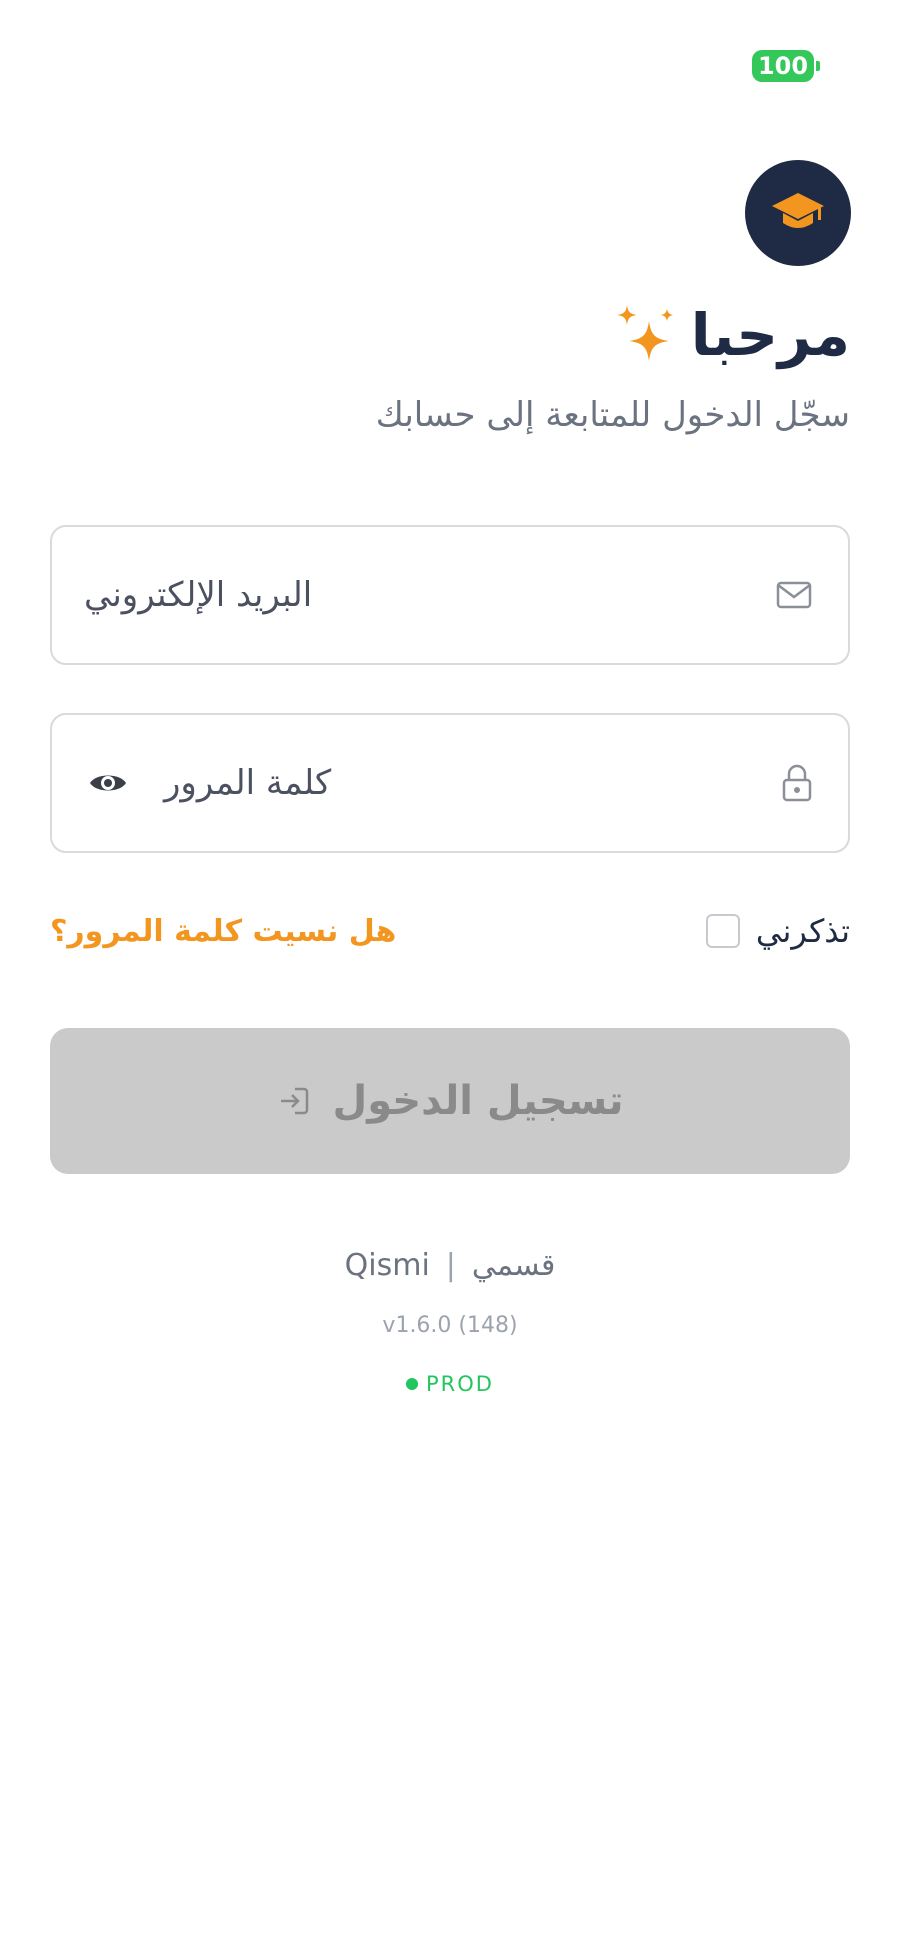 This screenshot has height=1956, width=900. Describe the element at coordinates (794, 595) in the screenshot. I see `mail-icon` at that location.